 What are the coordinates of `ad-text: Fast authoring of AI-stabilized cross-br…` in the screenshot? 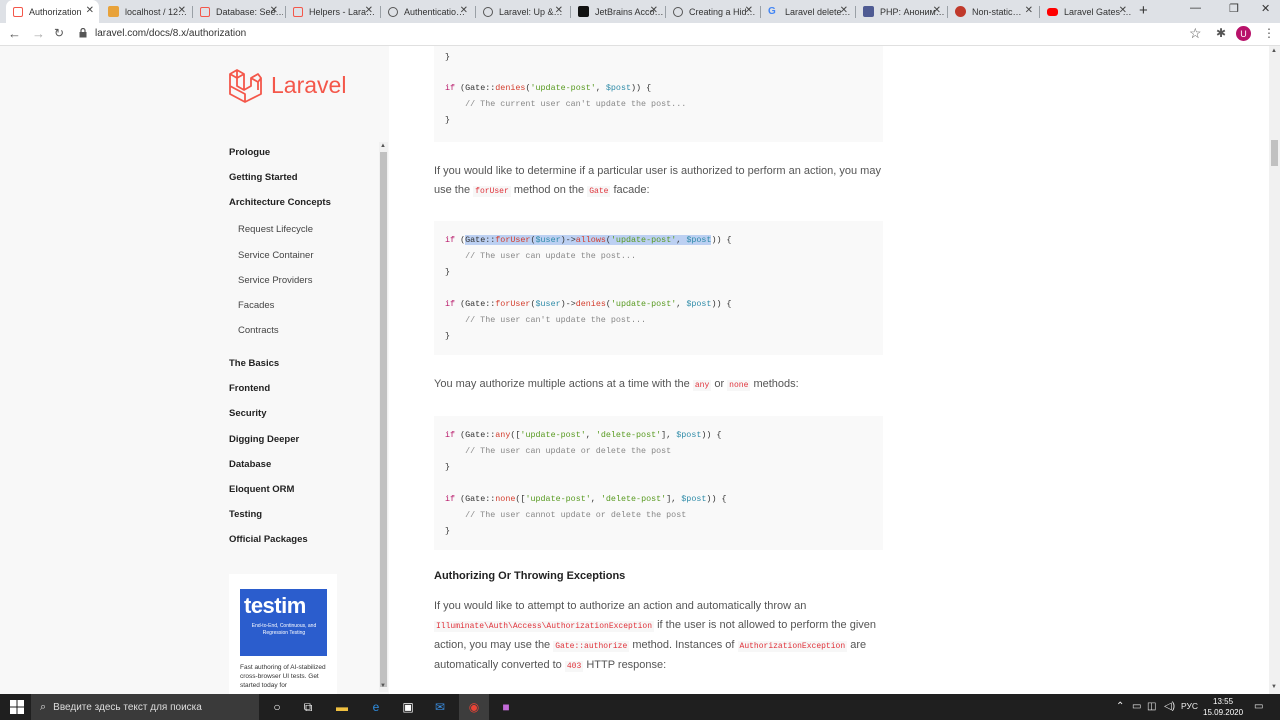 It's located at (285, 676).